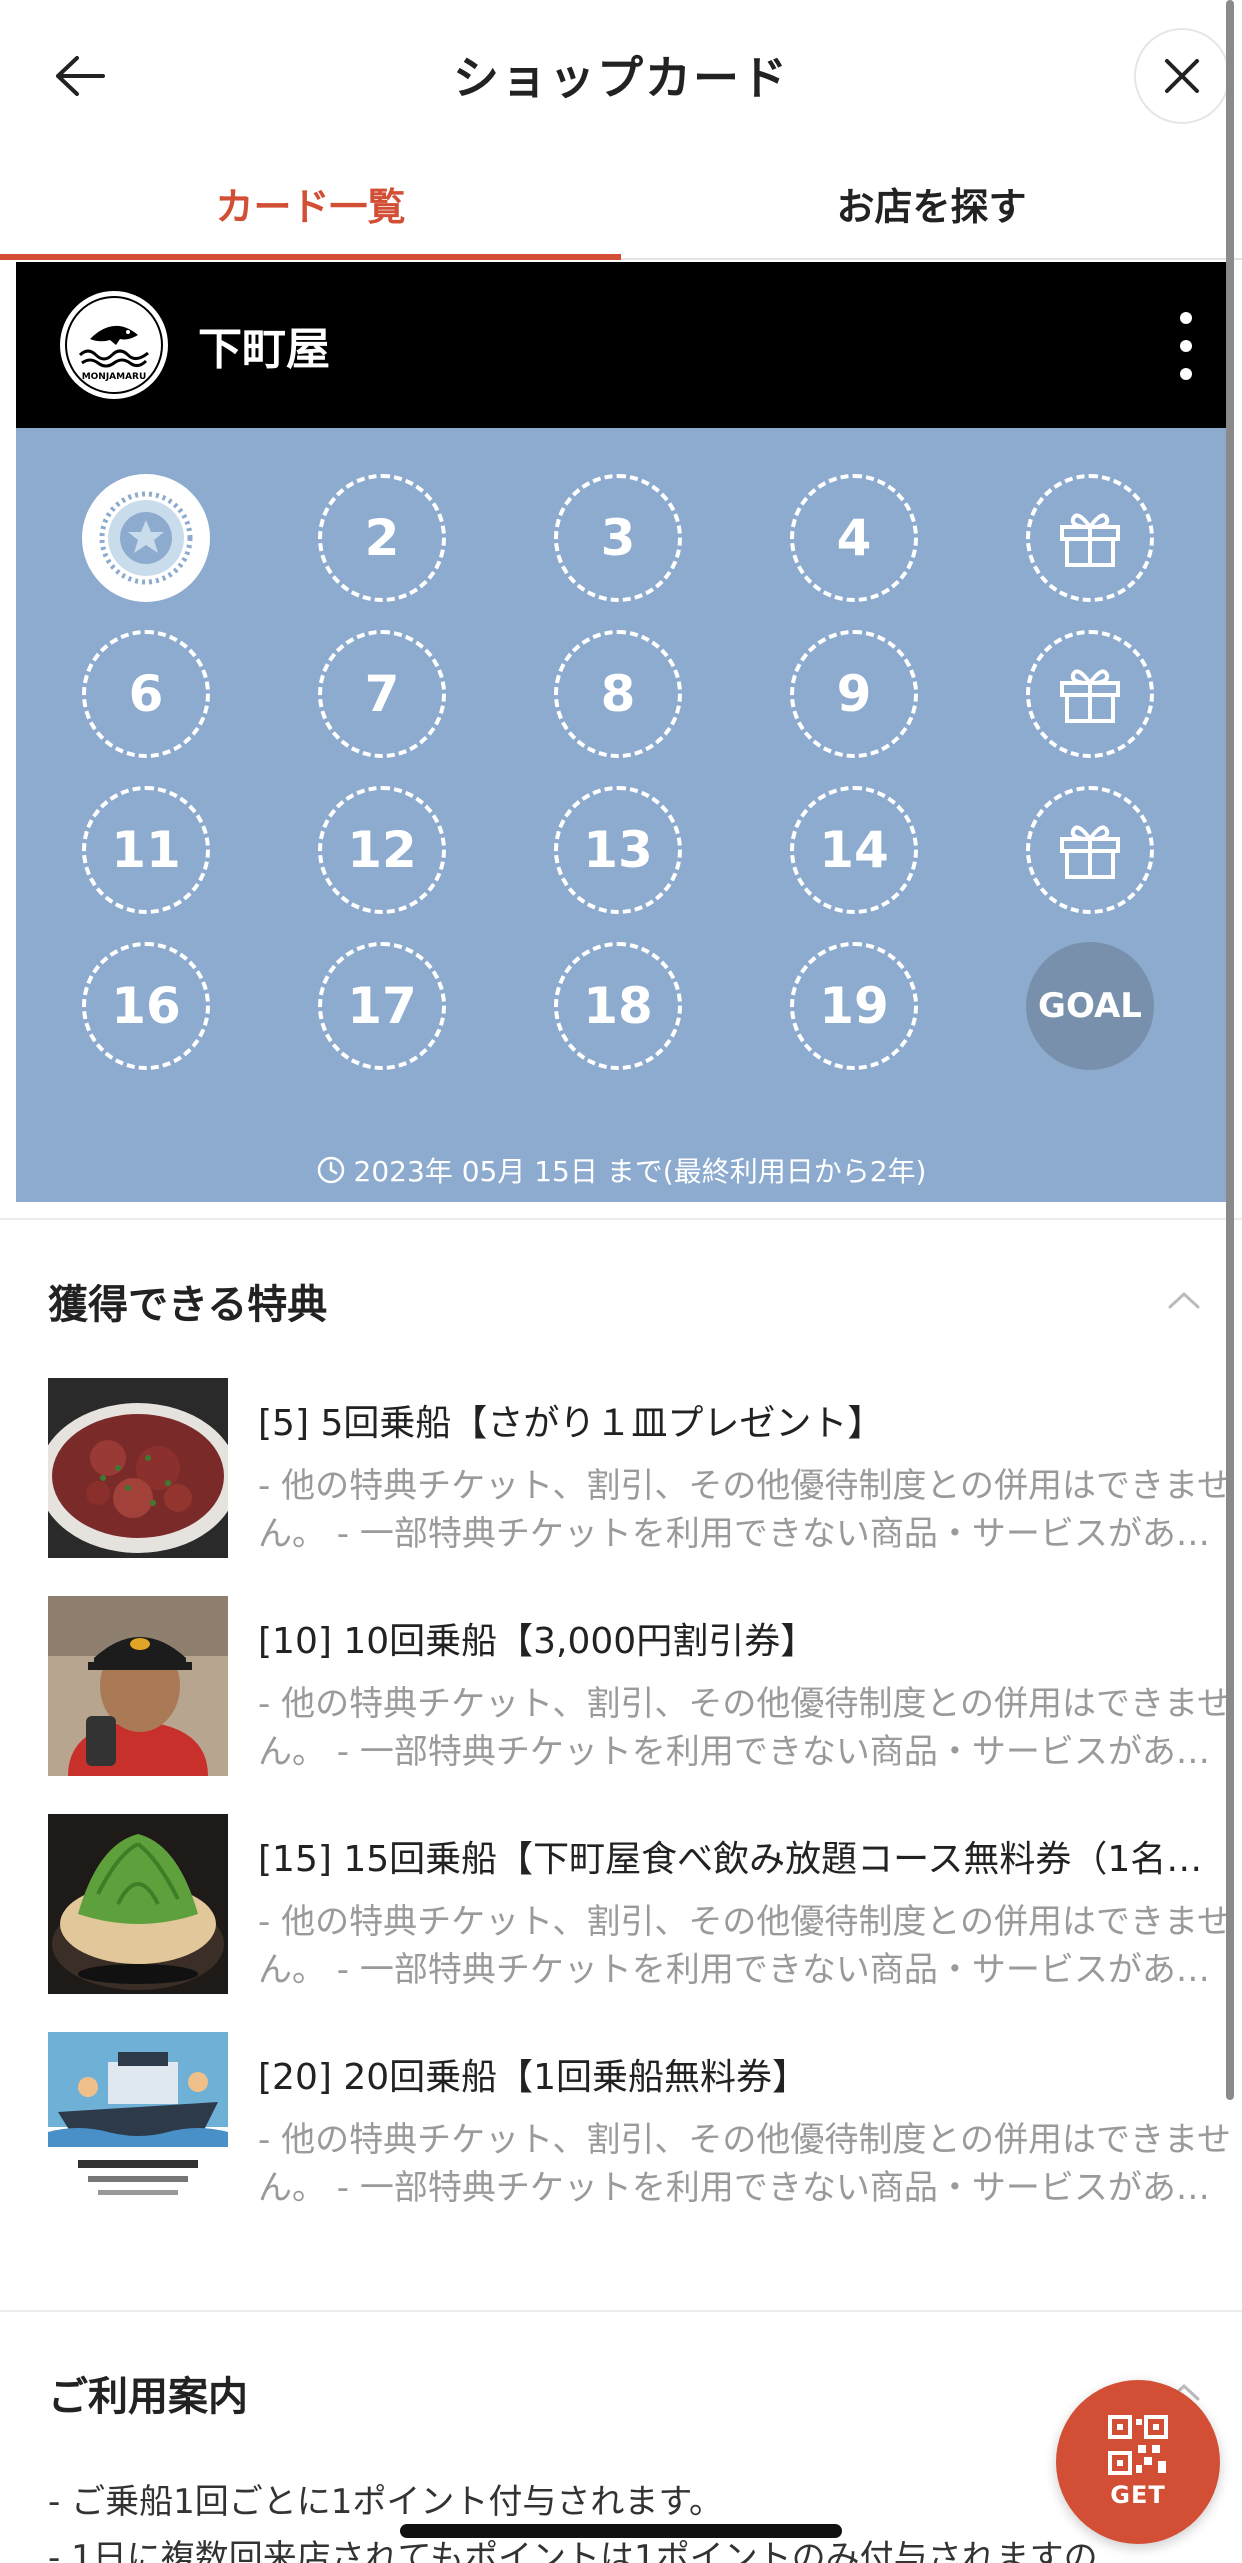 The image size is (1242, 2563). I want to click on stamp-slot: 8, so click(618, 694).